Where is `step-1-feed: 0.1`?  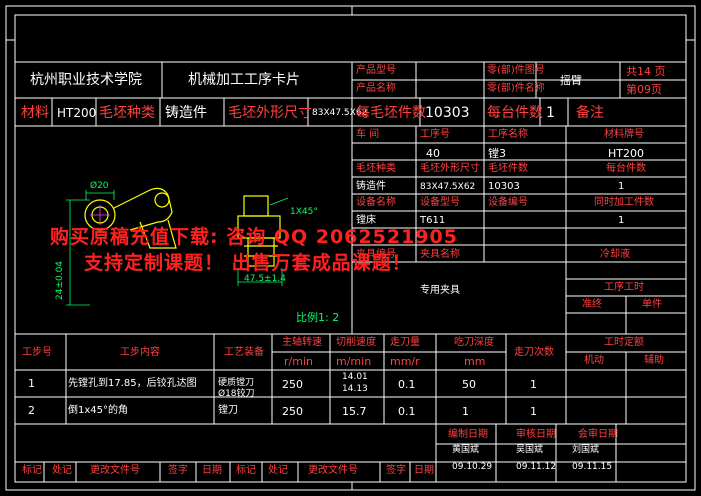
step-1-feed: 0.1 is located at coordinates (407, 384).